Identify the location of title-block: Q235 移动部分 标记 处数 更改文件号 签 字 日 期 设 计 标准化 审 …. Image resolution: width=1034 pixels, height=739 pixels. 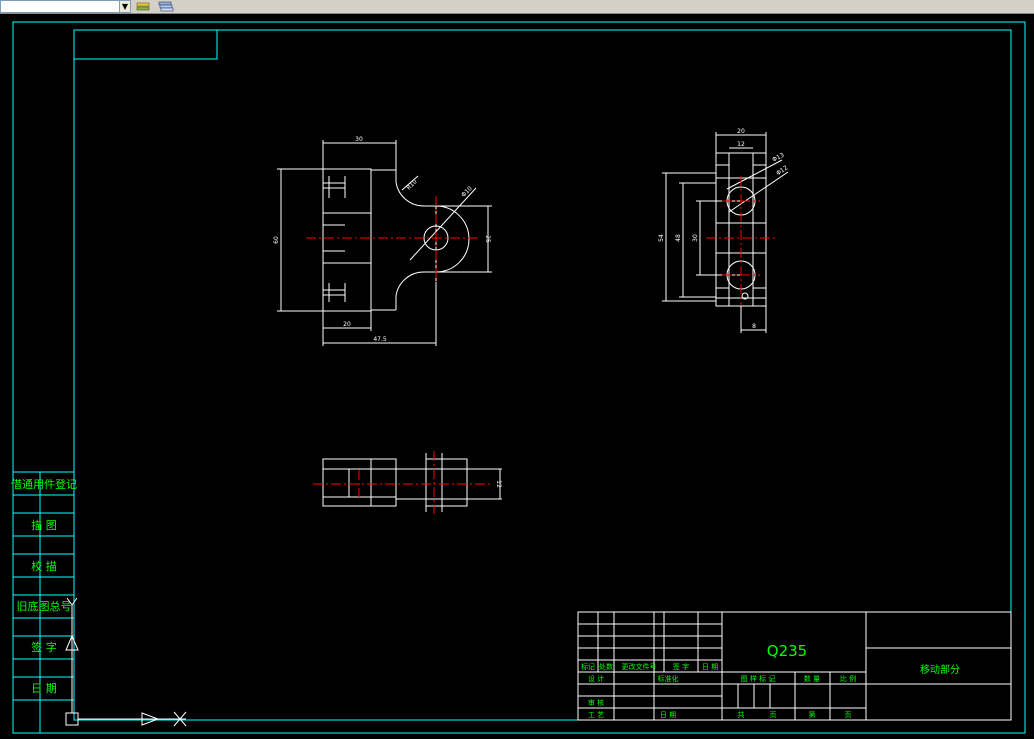
(794, 666).